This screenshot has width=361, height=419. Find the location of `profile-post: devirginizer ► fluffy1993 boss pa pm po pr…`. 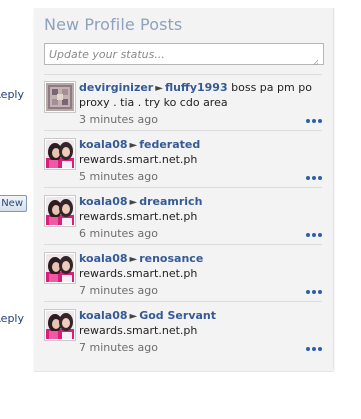

profile-post: devirginizer ► fluffy1993 boss pa pm po pr… is located at coordinates (184, 106).